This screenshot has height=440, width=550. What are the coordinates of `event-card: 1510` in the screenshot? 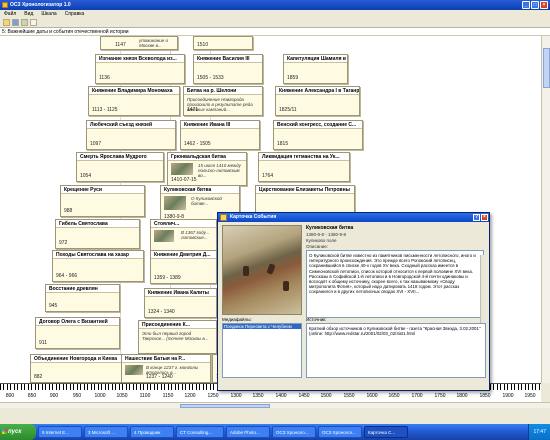 It's located at (223, 43).